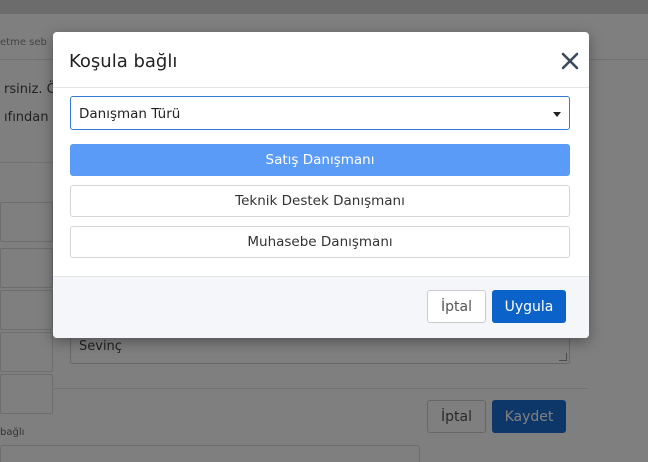 The height and width of the screenshot is (462, 648). I want to click on option-accounting-consultant: Muhasebe Danışmanı, so click(320, 242).